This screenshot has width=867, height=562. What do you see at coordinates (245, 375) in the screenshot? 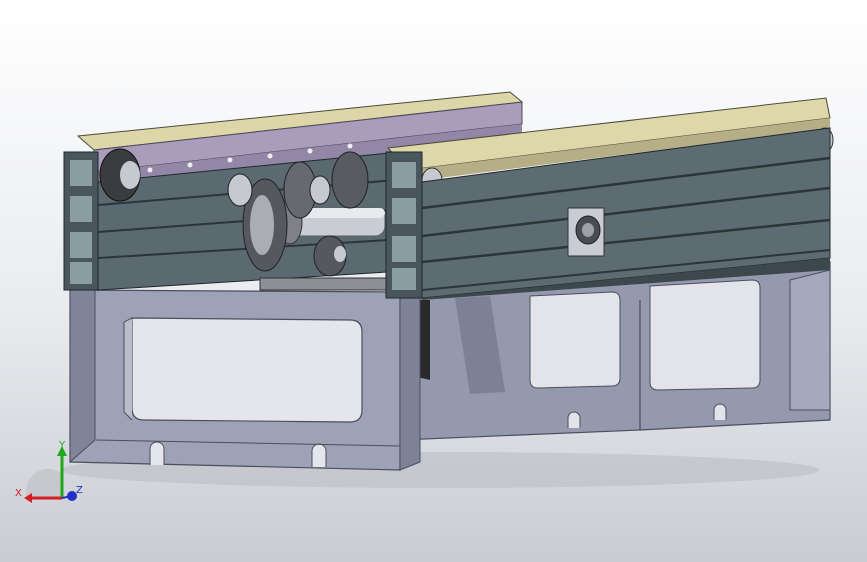
I see `front-support-frame` at bounding box center [245, 375].